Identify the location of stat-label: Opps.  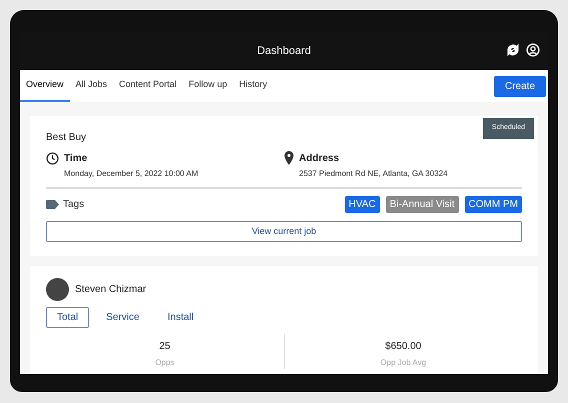
(164, 363).